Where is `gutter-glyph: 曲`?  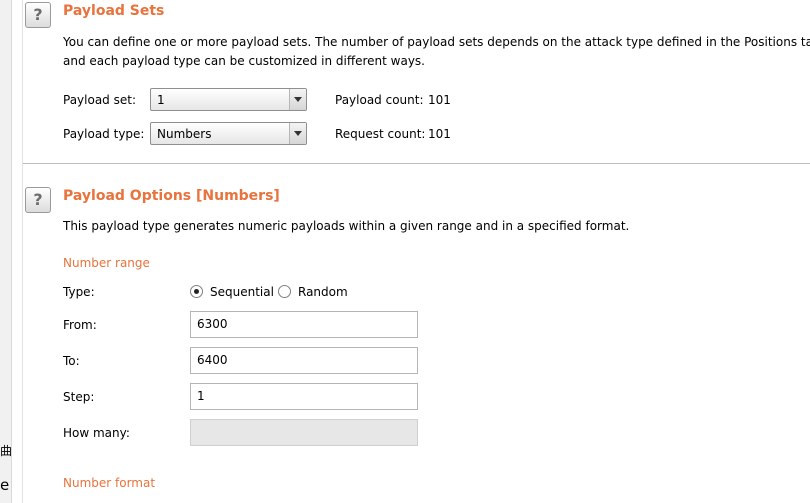 gutter-glyph: 曲 is located at coordinates (6, 451).